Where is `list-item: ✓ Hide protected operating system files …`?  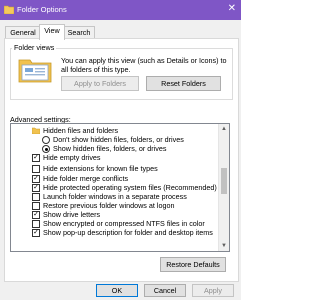 list-item: ✓ Hide protected operating system files … is located at coordinates (114, 187).